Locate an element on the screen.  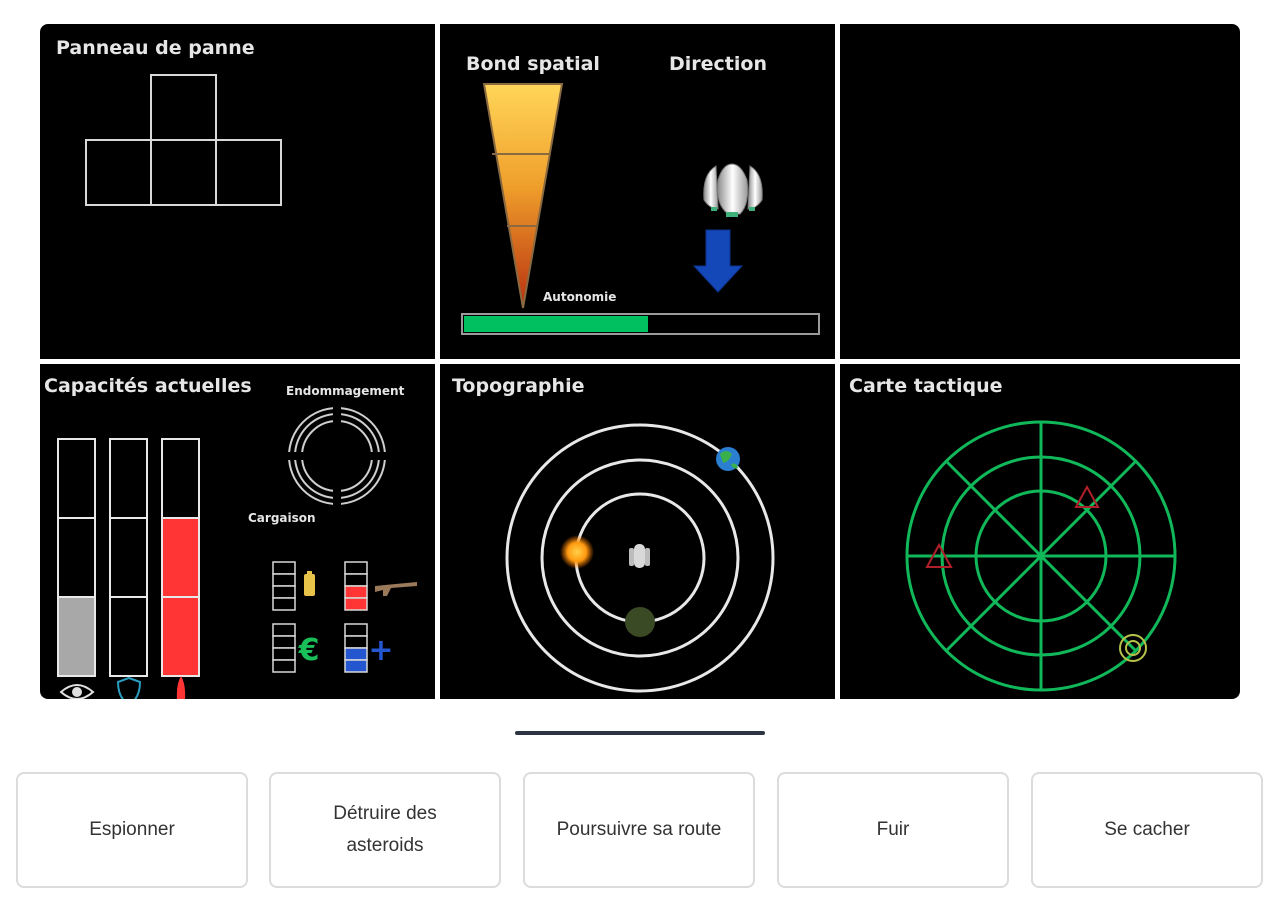
flee-button-label: Fuir is located at coordinates (893, 829).